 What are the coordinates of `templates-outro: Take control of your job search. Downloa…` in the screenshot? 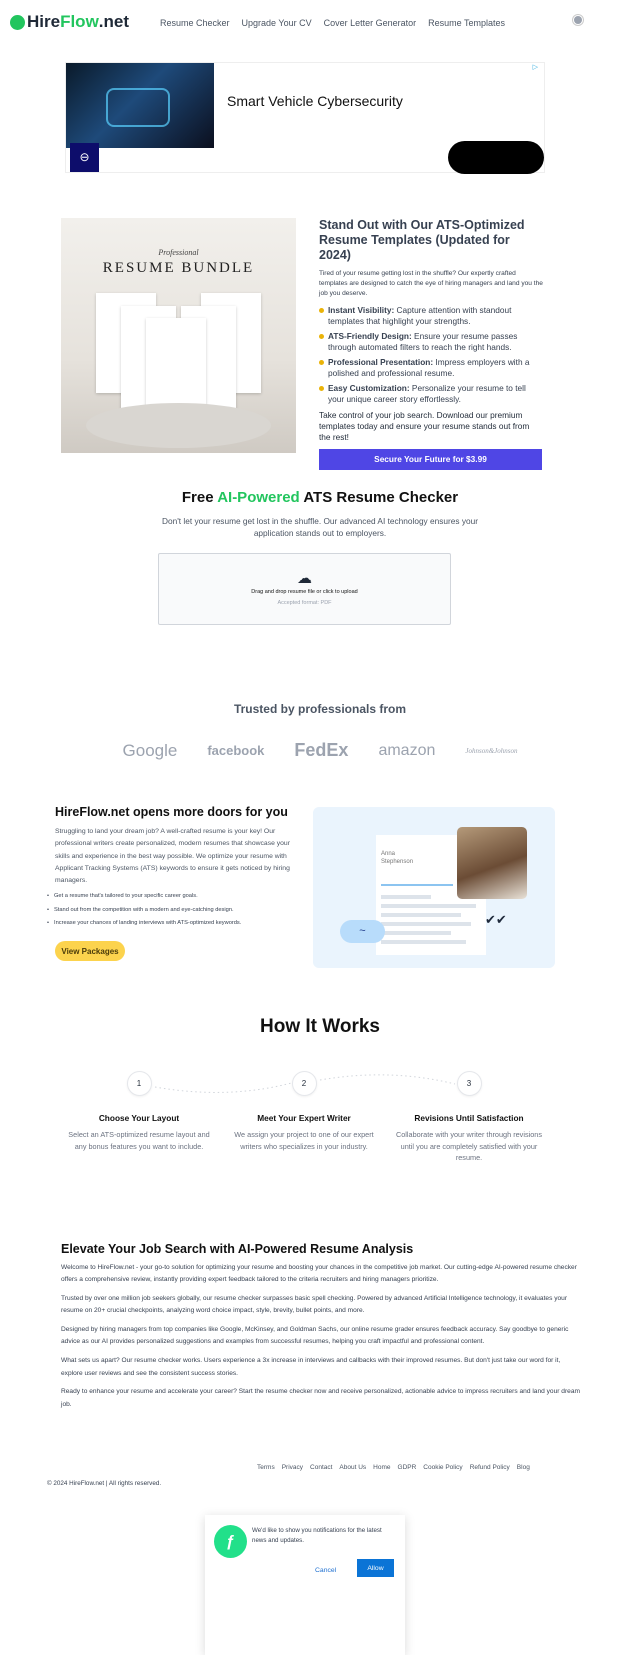 It's located at (424, 426).